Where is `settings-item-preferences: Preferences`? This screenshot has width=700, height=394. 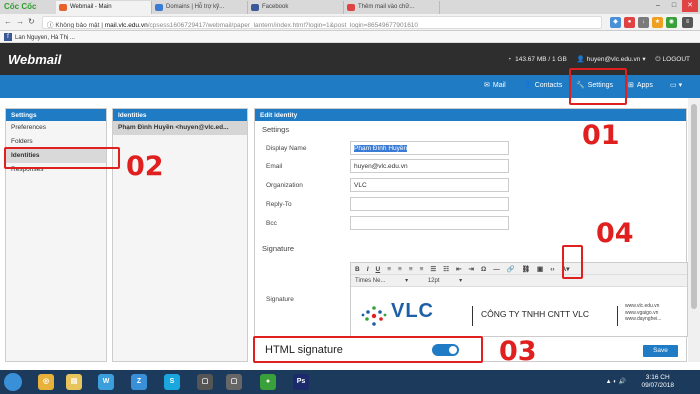
settings-item-preferences: Preferences is located at coordinates (56, 128).